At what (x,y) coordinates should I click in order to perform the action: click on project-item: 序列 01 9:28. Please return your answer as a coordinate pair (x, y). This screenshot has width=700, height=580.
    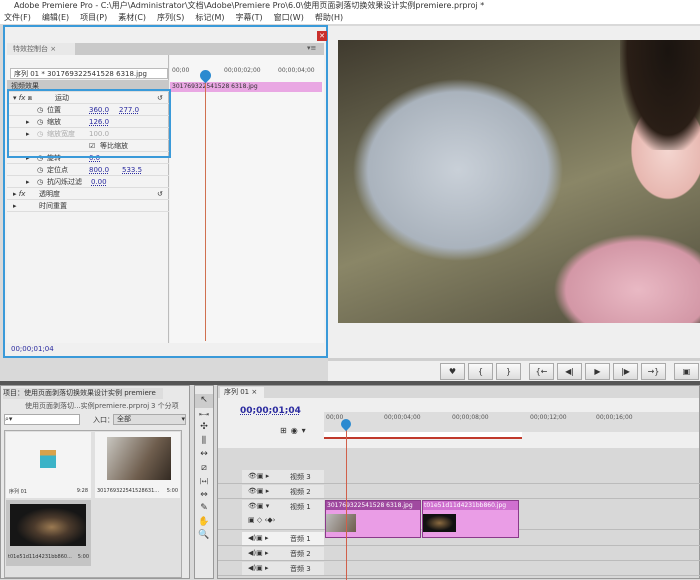
    Looking at the image, I should click on (48, 465).